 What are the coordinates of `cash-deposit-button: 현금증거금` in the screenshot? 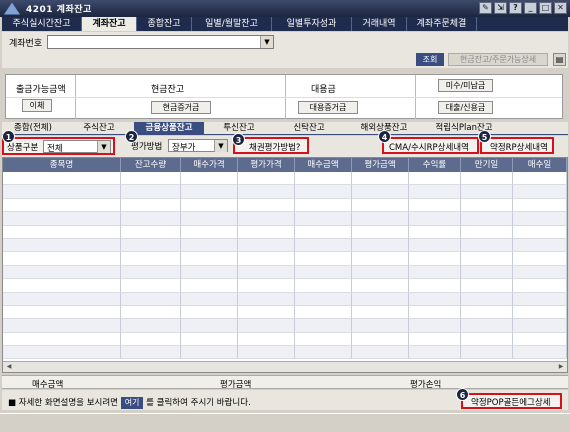 It's located at (181, 107).